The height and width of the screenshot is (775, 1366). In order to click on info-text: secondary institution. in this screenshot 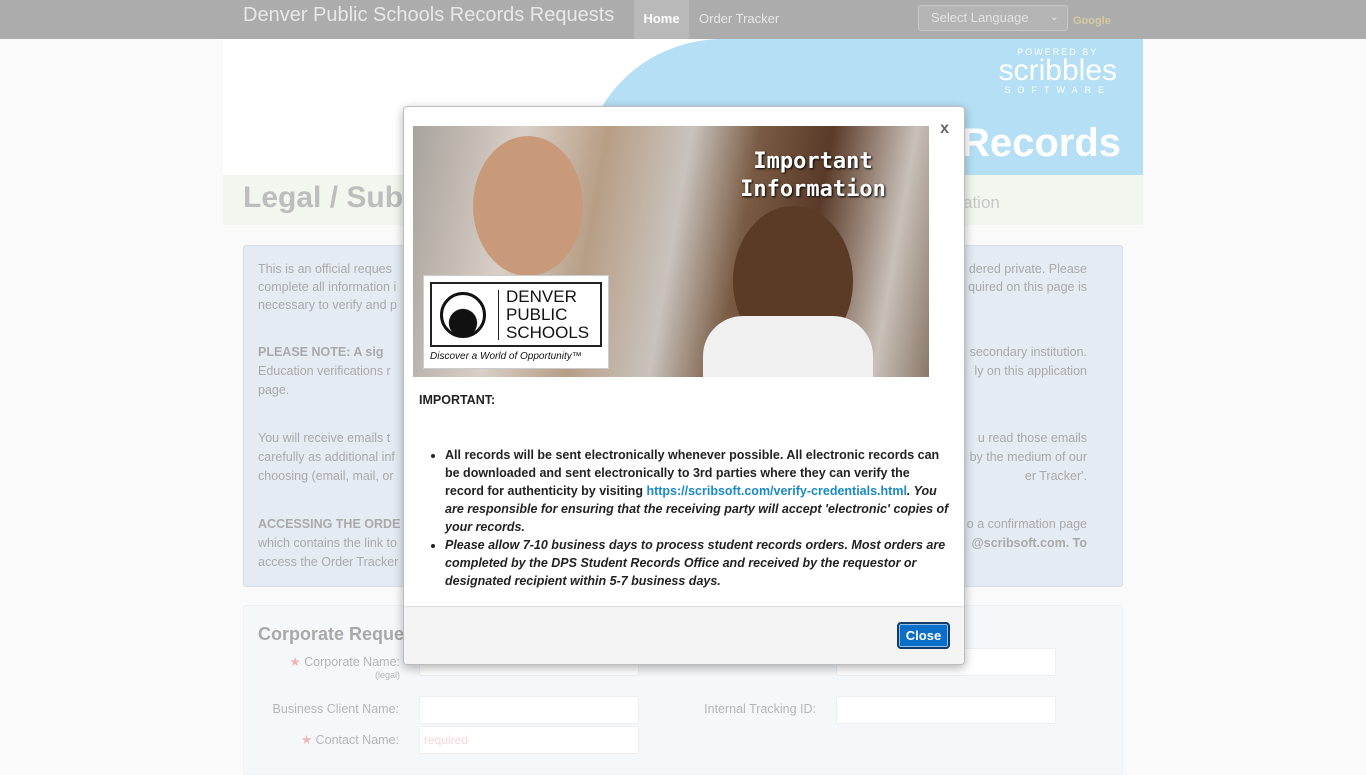, I will do `click(1028, 352)`.